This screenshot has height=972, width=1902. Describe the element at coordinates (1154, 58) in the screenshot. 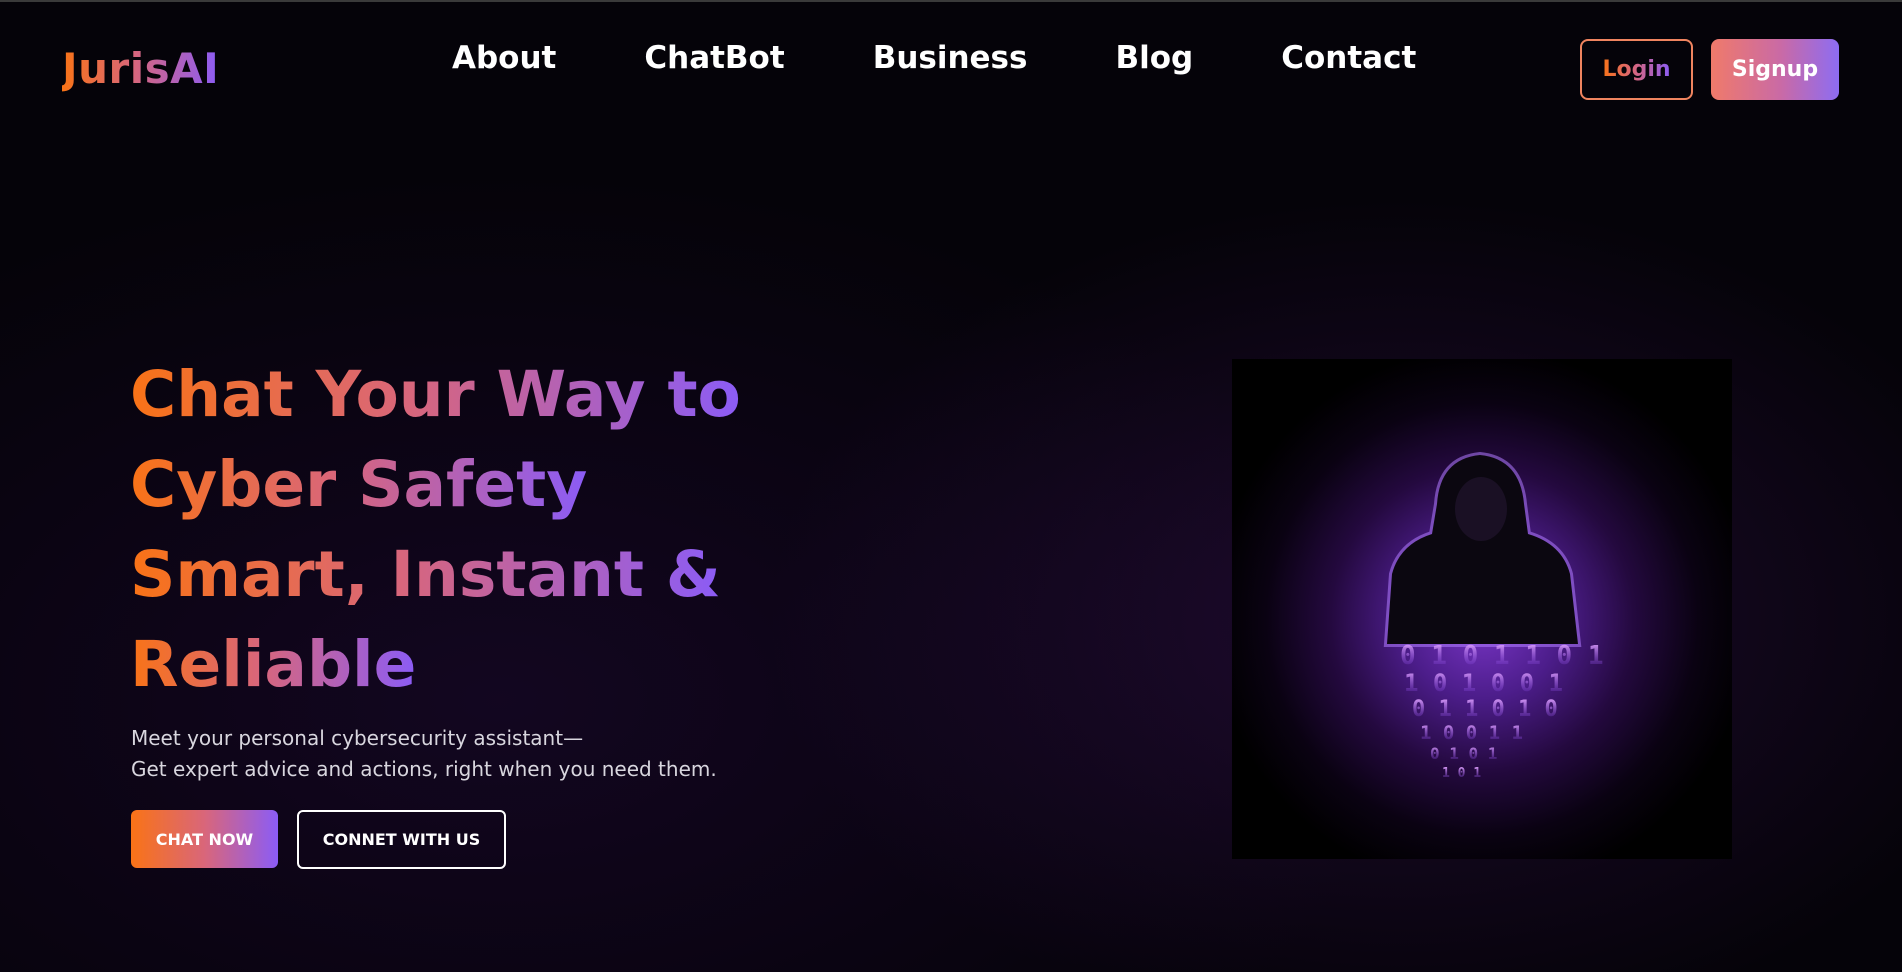

I see `nav-blog: Blog` at that location.